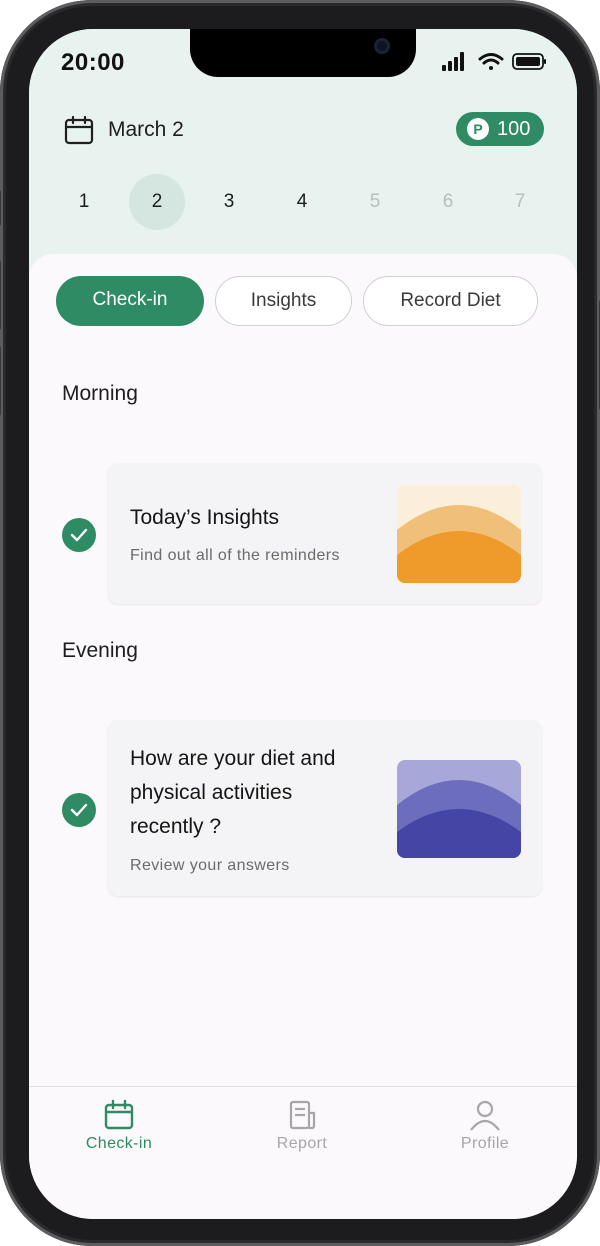 The image size is (600, 1246). What do you see at coordinates (119, 1143) in the screenshot?
I see `nav-label-check-in: Check-in` at bounding box center [119, 1143].